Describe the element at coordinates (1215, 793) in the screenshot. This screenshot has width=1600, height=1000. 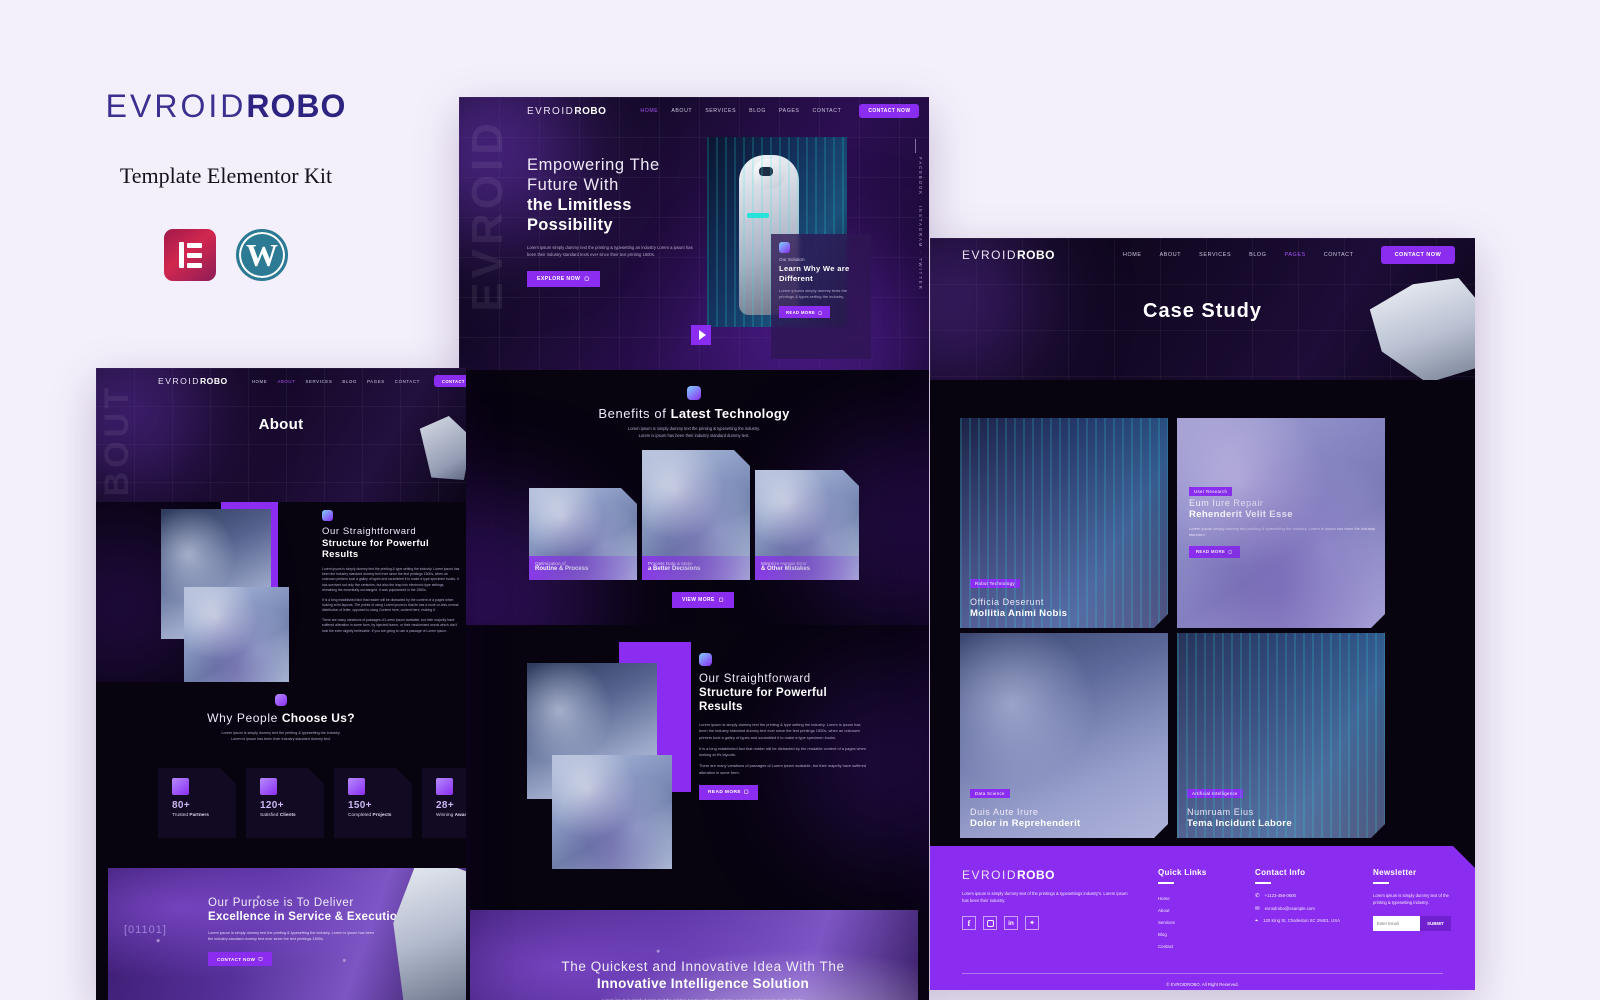
I see `case-card-4-tag: Artificial Intelligence` at that location.